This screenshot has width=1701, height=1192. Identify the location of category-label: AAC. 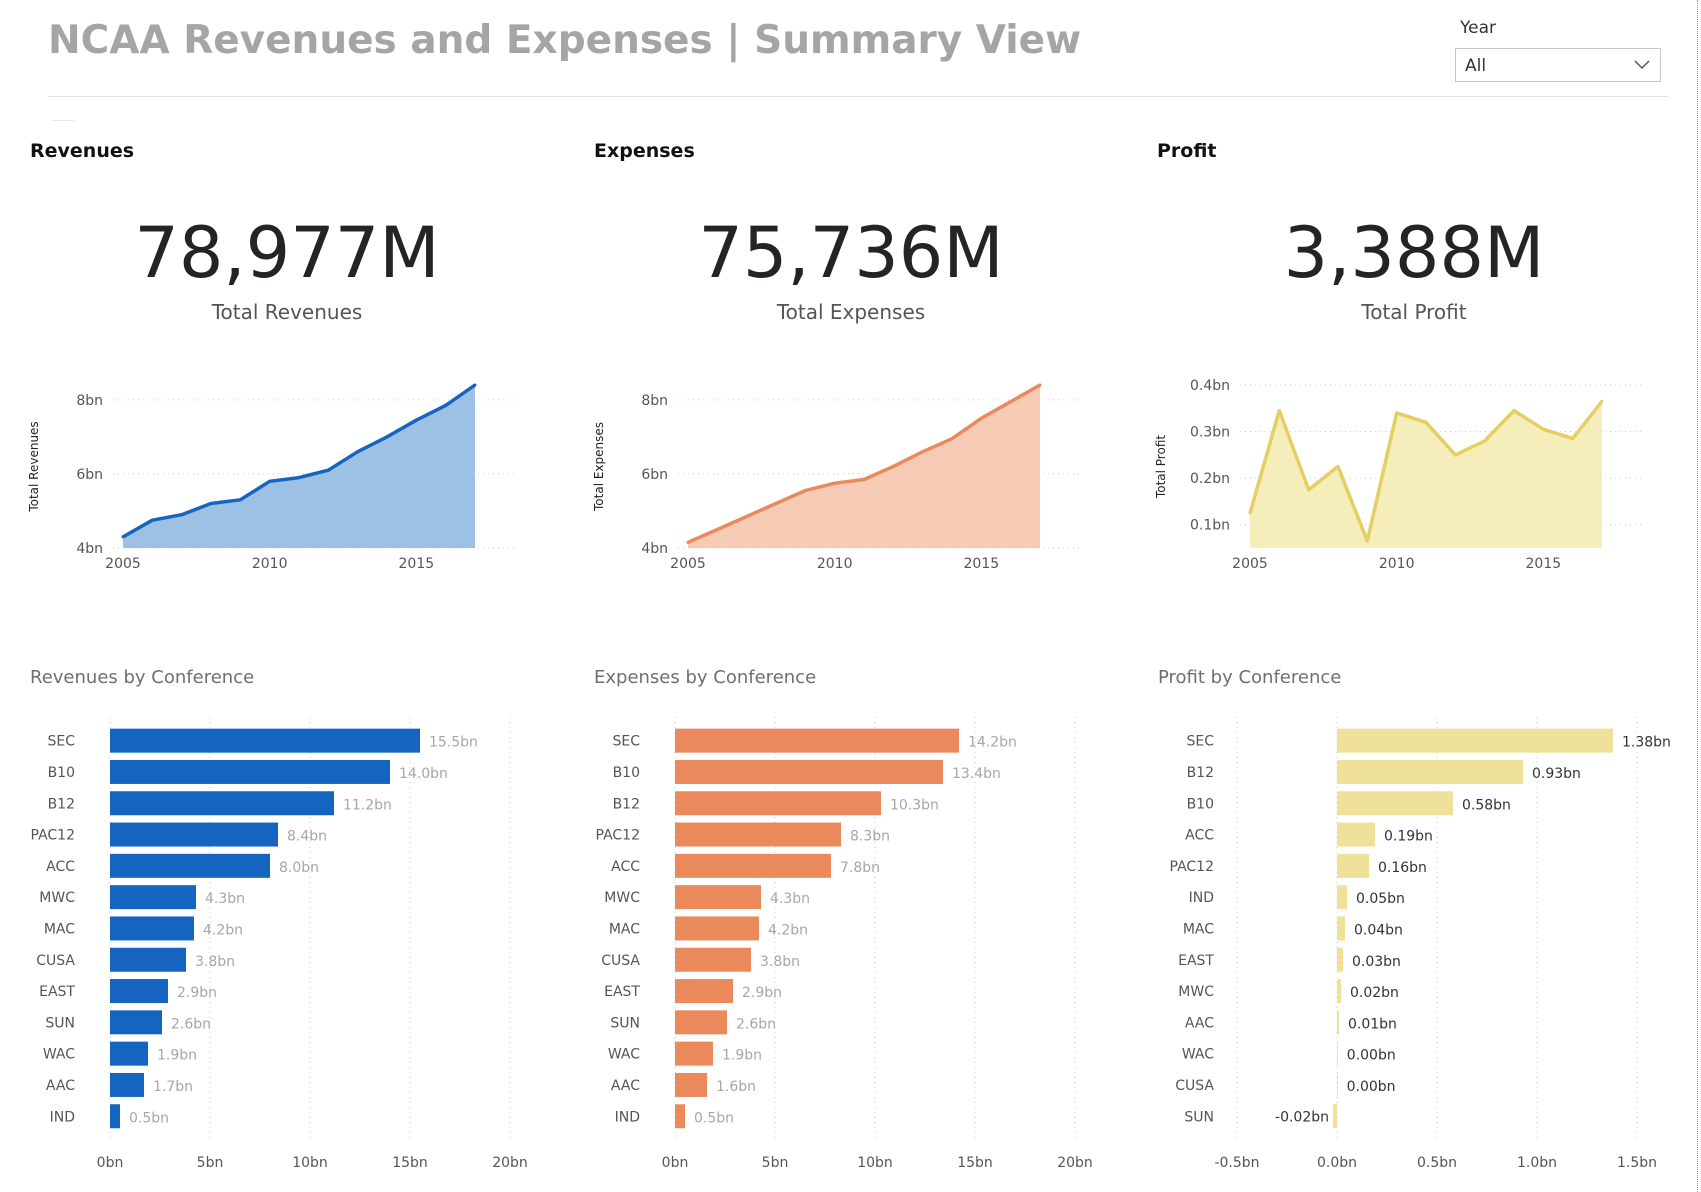
(60, 1086).